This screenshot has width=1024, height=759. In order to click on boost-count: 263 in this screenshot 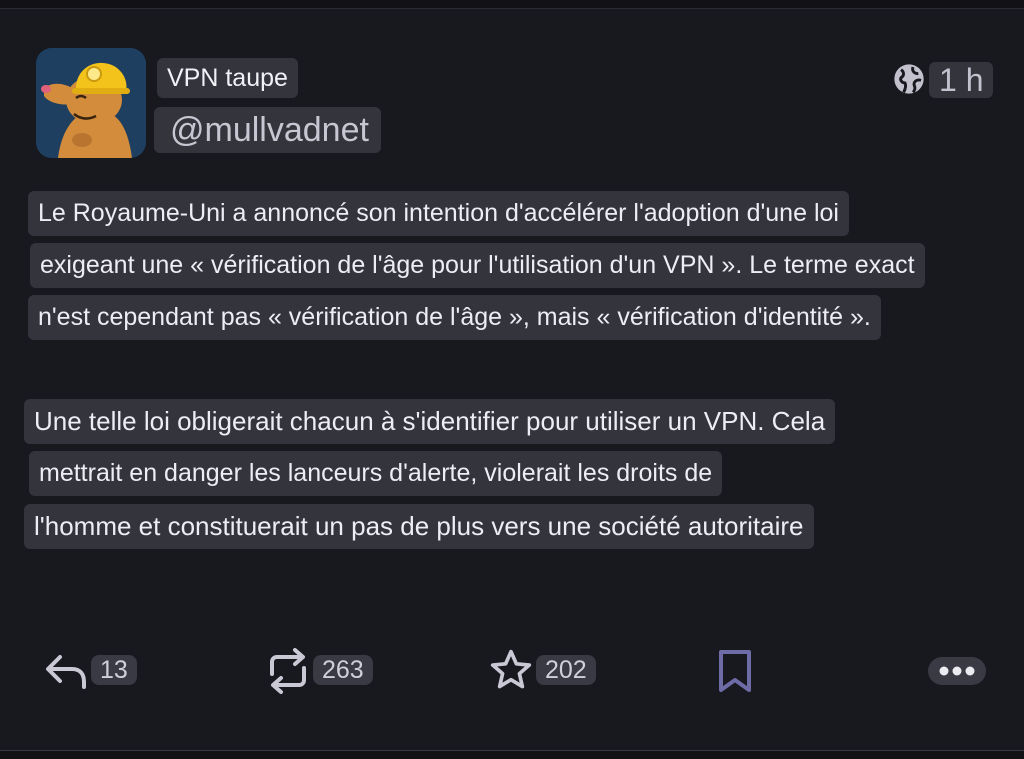, I will do `click(343, 670)`.